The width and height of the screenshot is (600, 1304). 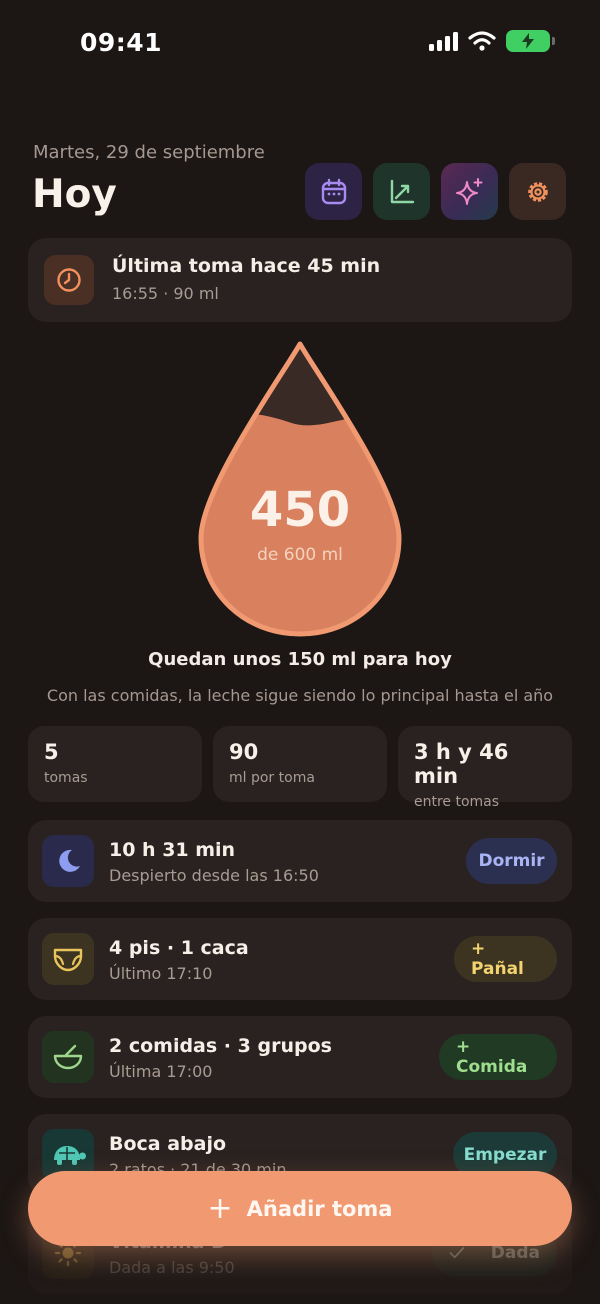 I want to click on add-food-button: + Comida, so click(x=498, y=1057).